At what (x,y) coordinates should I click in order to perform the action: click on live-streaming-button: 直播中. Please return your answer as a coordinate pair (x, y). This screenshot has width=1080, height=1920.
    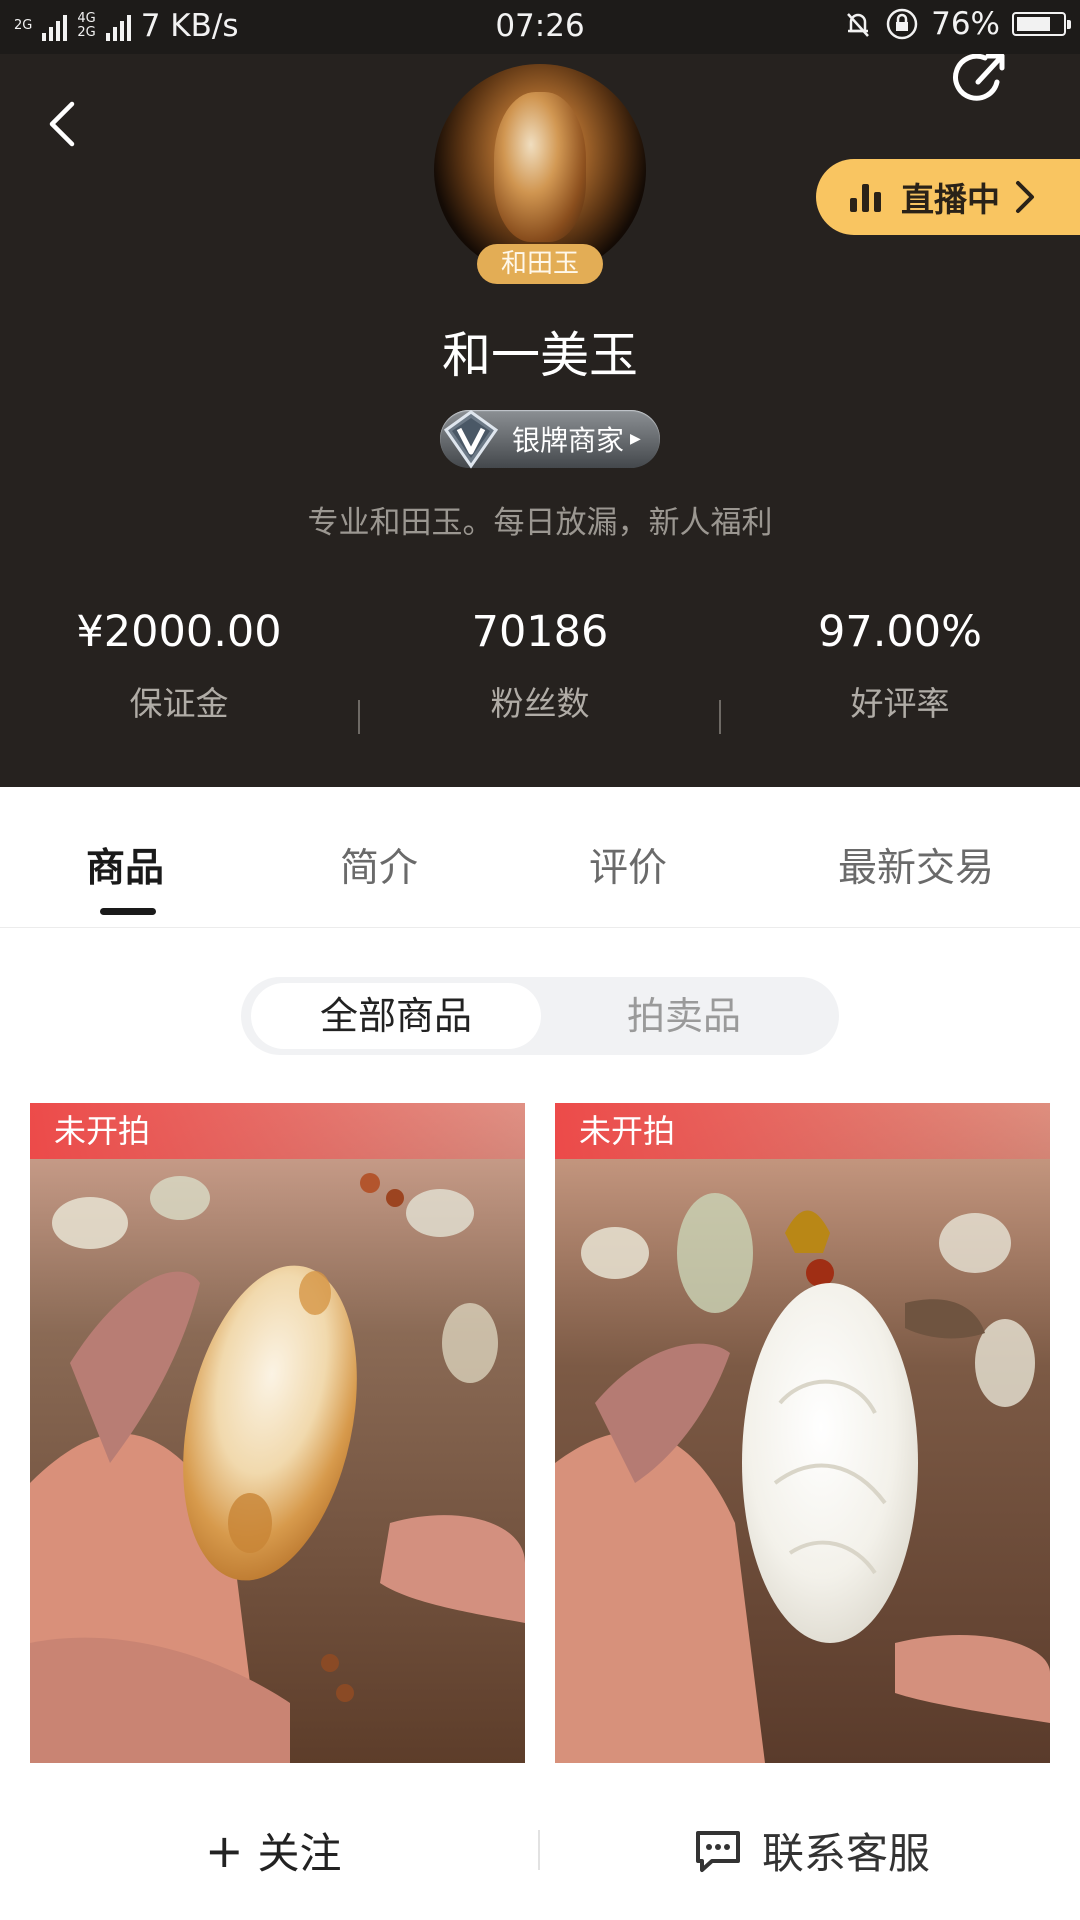
    Looking at the image, I should click on (948, 197).